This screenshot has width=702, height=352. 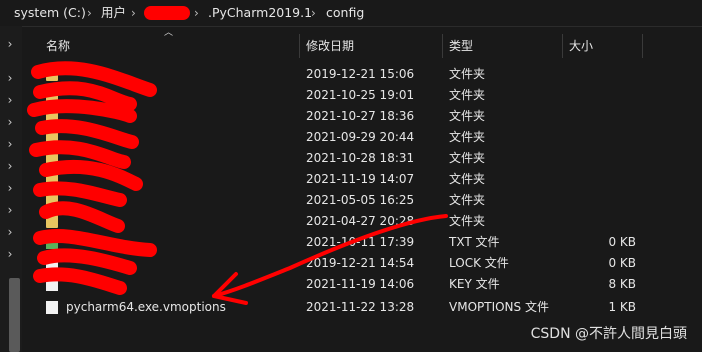 I want to click on arrow-line, so click(x=330, y=256).